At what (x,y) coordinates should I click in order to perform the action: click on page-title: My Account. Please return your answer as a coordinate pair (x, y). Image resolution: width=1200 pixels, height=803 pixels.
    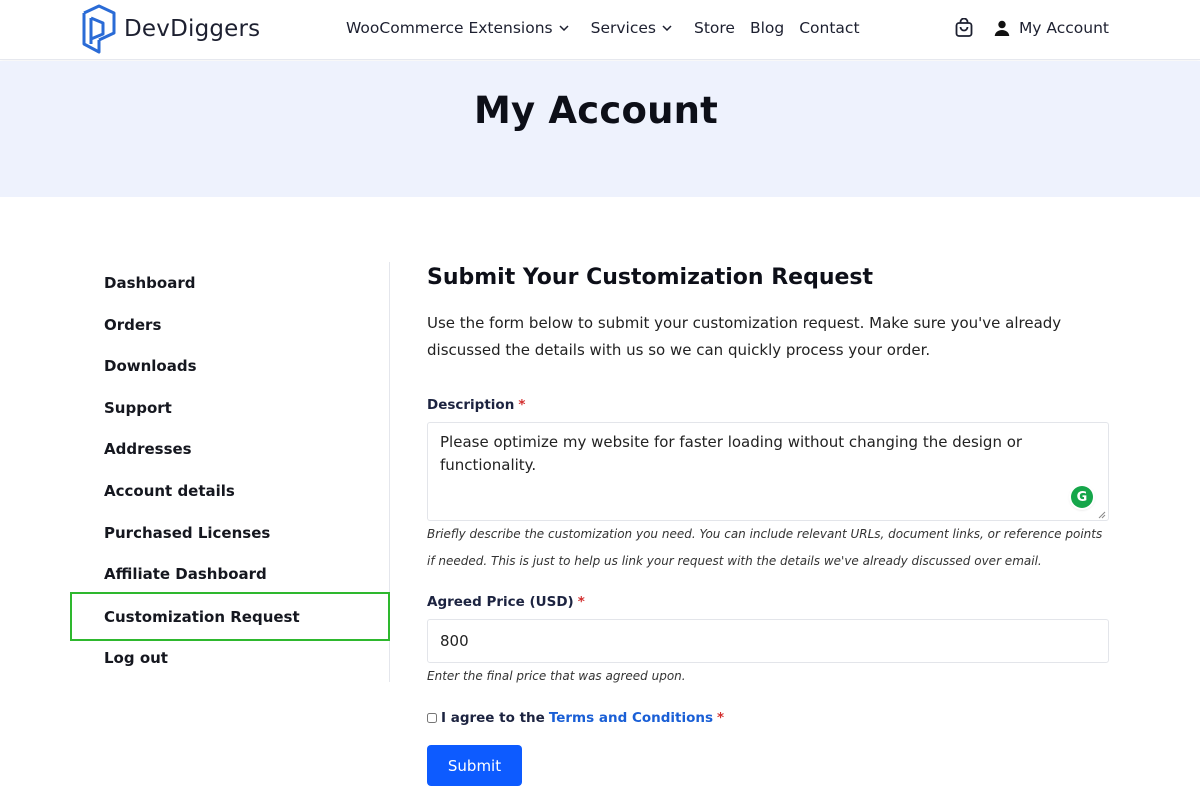
    Looking at the image, I should click on (596, 110).